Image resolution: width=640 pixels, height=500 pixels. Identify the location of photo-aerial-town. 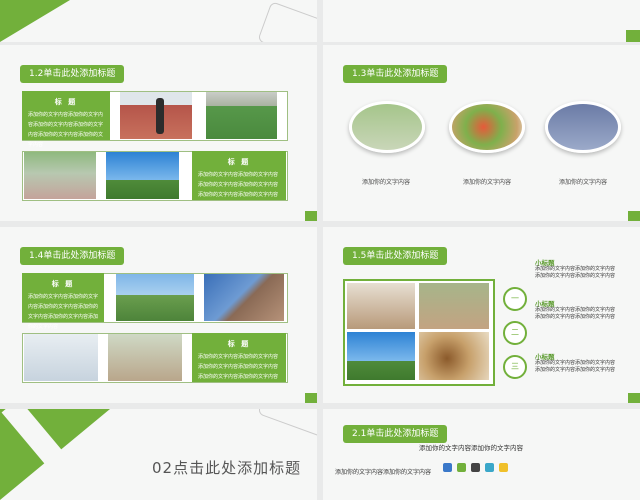
(145, 357).